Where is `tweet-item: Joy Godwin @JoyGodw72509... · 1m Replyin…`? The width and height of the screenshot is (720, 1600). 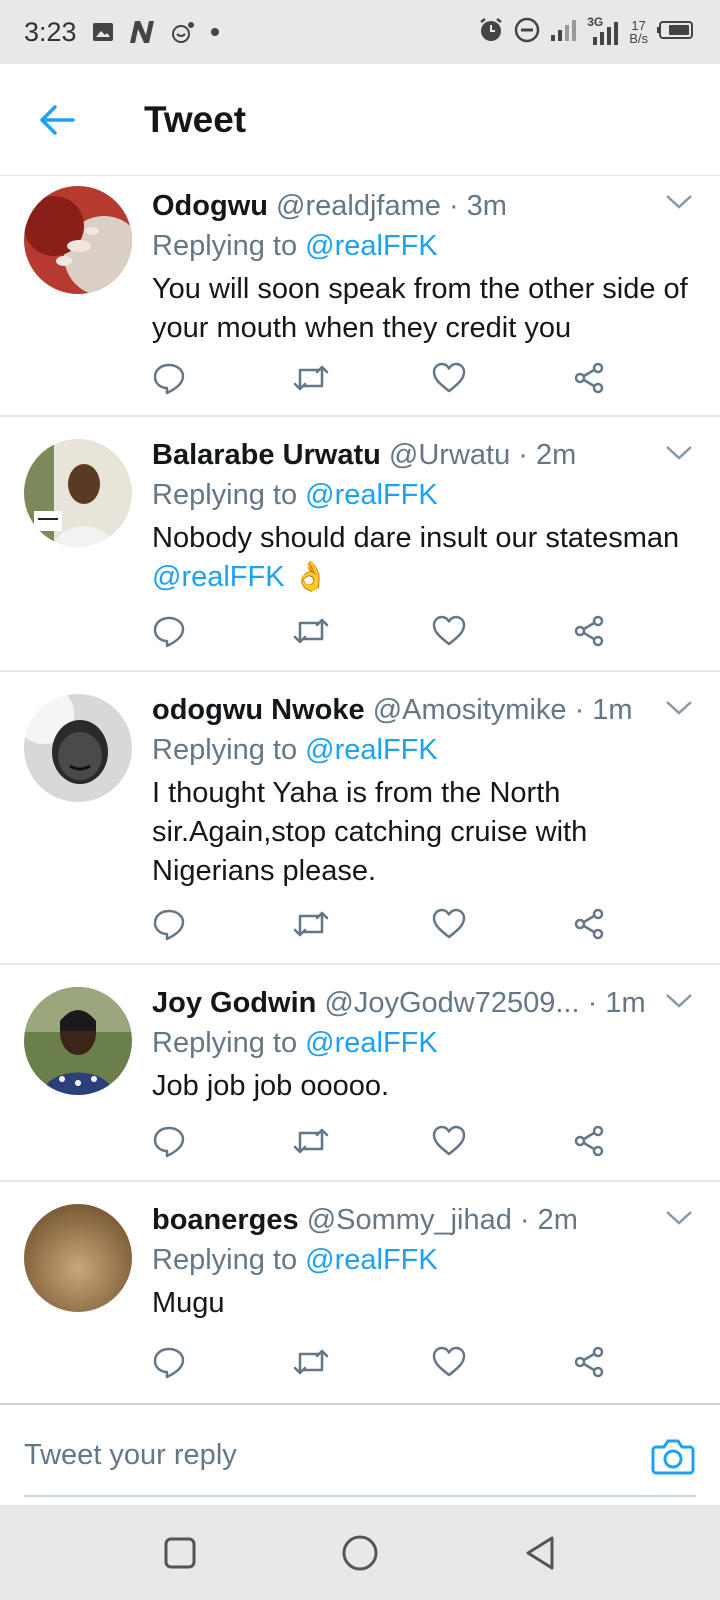
tweet-item: Joy Godwin @JoyGodw72509... · 1m Replyin… is located at coordinates (360, 1073).